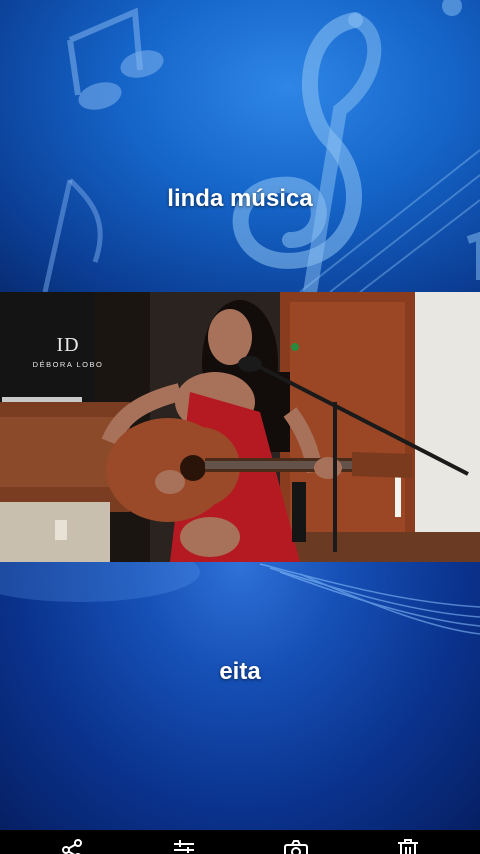  Describe the element at coordinates (68, 364) in the screenshot. I see `watermark-name: DÉBORA LOBO` at that location.